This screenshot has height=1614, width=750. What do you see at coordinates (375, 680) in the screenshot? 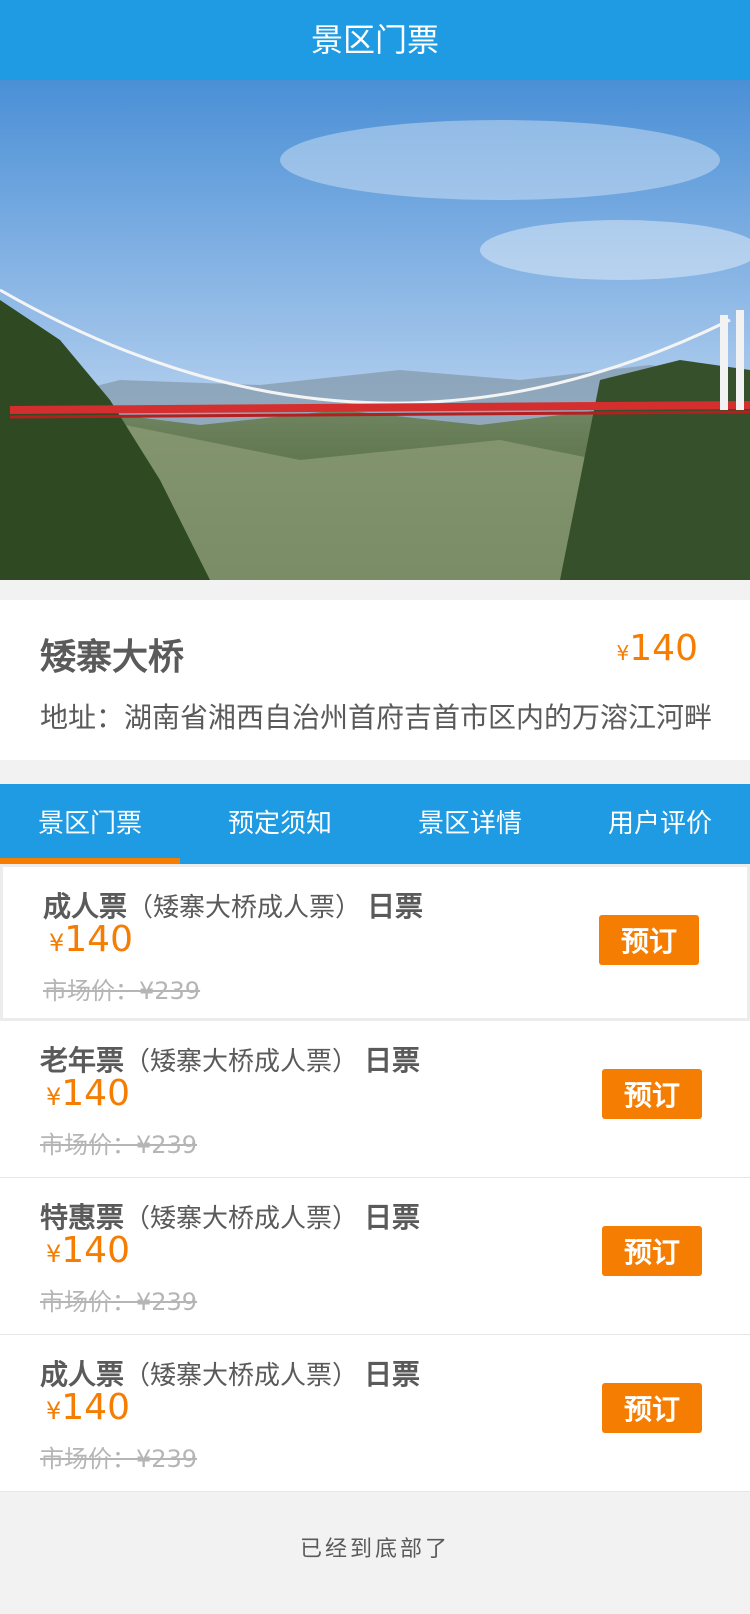
I see `scenic-info-card: 矮寨大桥 ¥140 地址：湖南省湘西自治州首府吉首市区内的万溶江河畔` at bounding box center [375, 680].